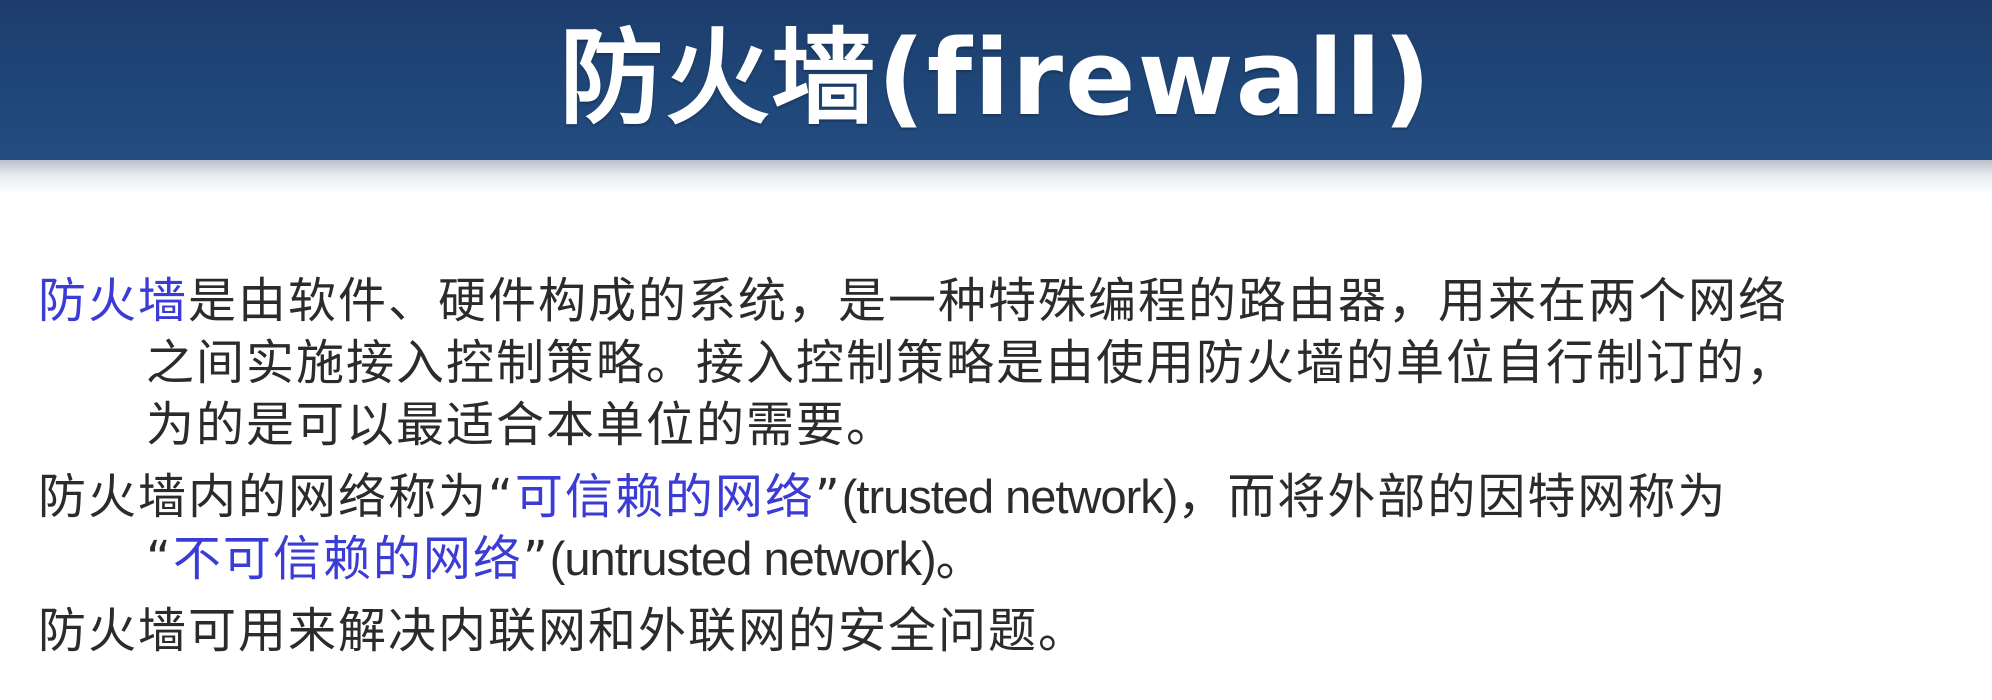 This screenshot has height=700, width=1992. Describe the element at coordinates (971, 363) in the screenshot. I see `paragraph-line: 之间实施接入控制策略。接入控制策略是由使用防火墙的单位自行制订的，` at that location.